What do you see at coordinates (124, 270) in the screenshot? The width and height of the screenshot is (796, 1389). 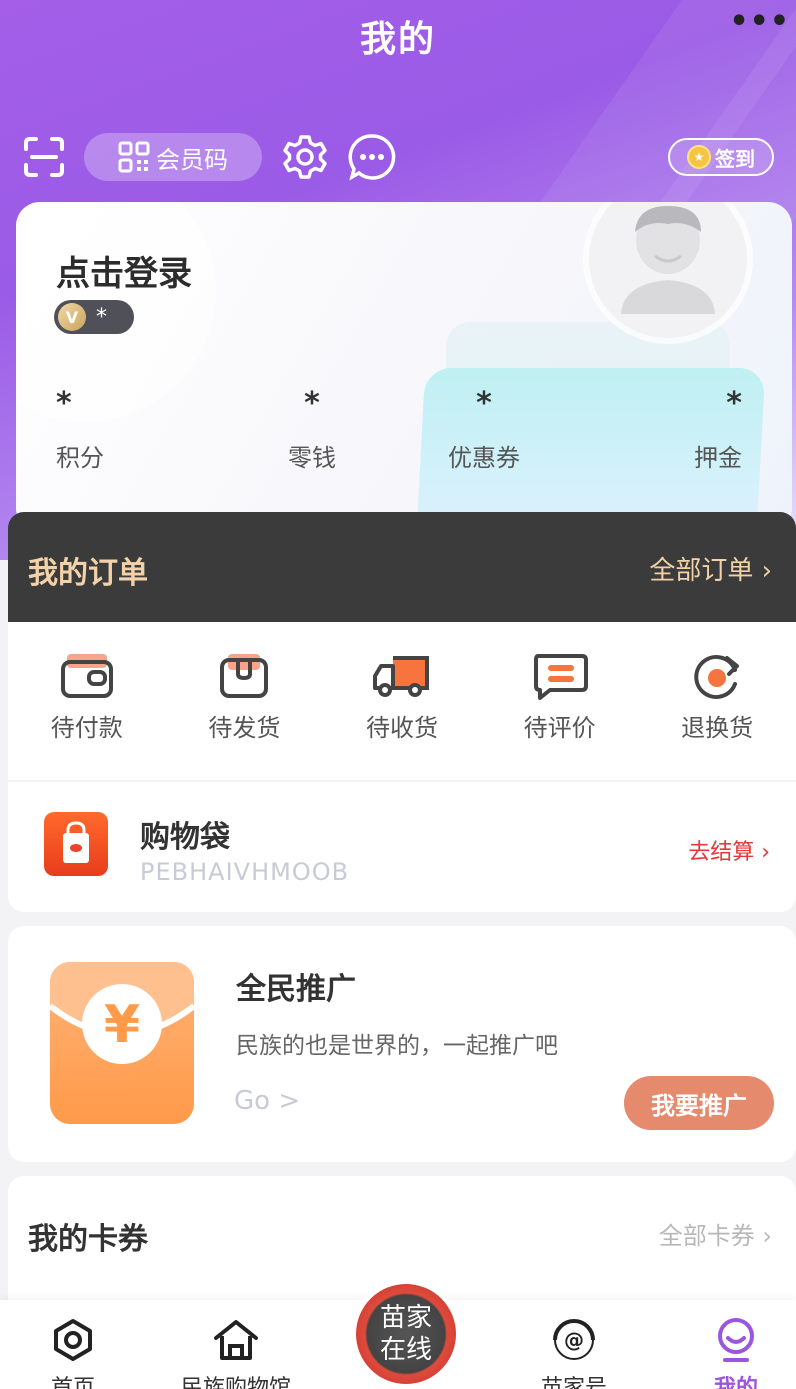 I see `login-link: 点击登录` at bounding box center [124, 270].